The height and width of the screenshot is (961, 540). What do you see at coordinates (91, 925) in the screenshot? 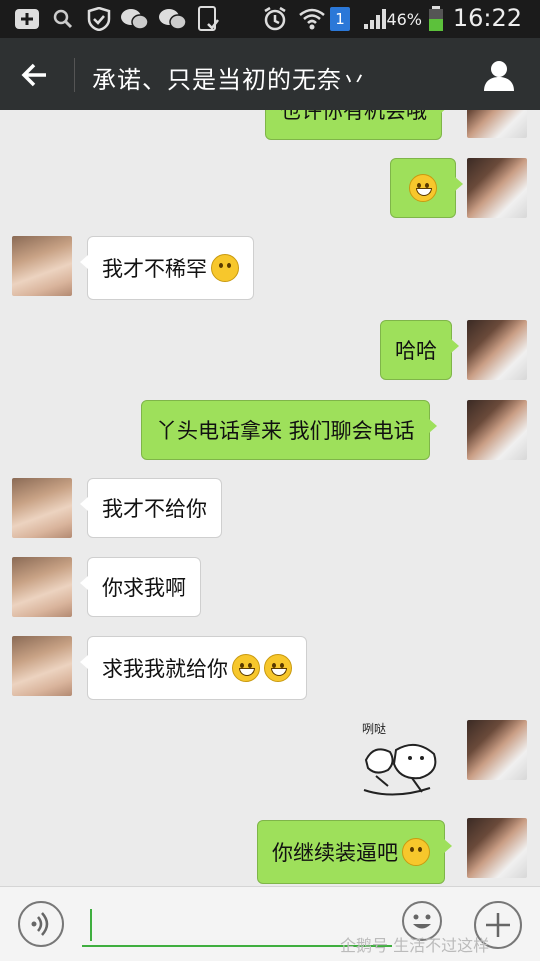
I see `text-cursor` at bounding box center [91, 925].